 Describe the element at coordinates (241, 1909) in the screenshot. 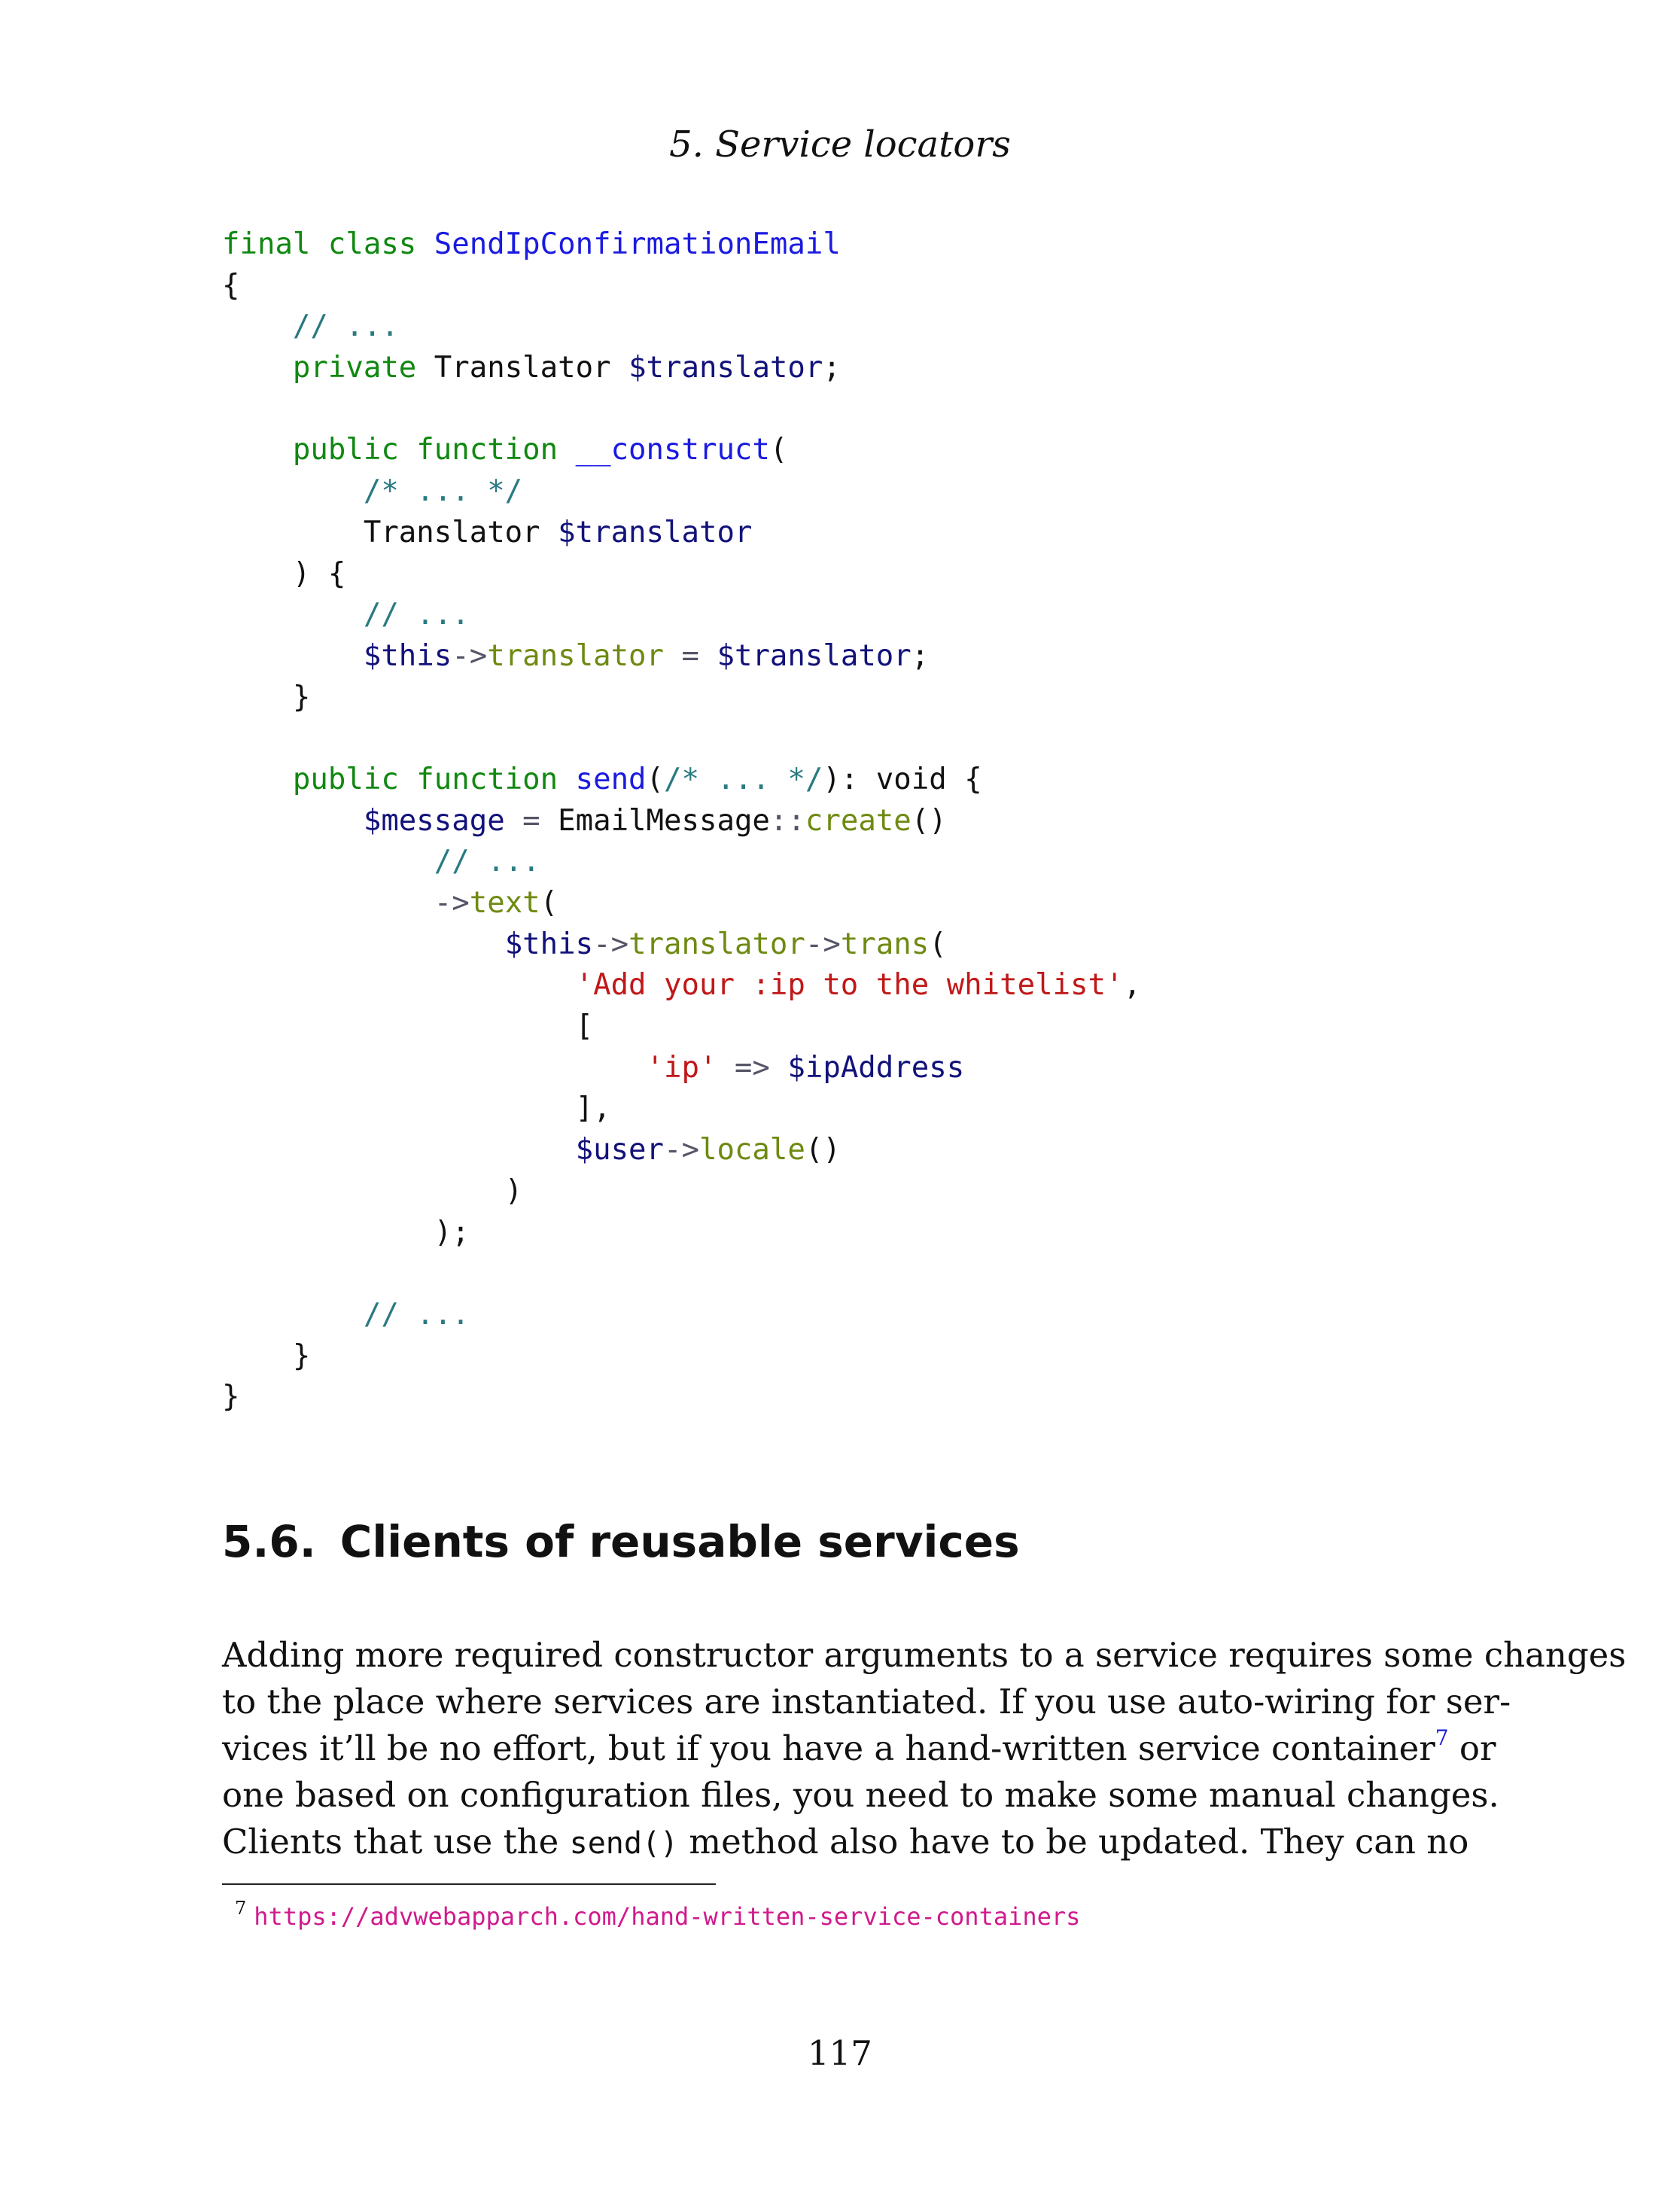

I see `footnote-mark: 7` at that location.